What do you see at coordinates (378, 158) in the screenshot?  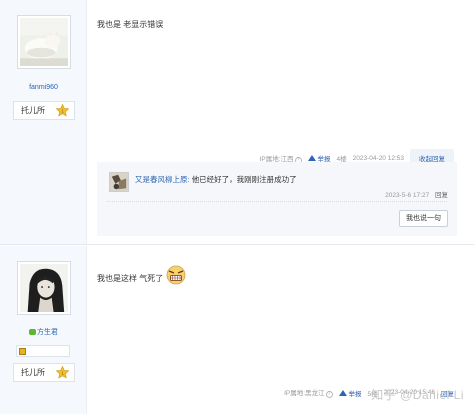 I see `post-timestamp: 2023-04-20 12:53` at bounding box center [378, 158].